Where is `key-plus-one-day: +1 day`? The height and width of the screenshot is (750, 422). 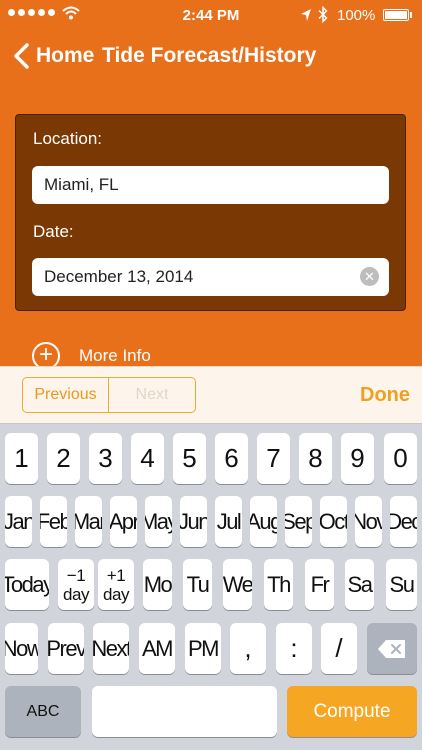 key-plus-one-day: +1 day is located at coordinates (116, 584).